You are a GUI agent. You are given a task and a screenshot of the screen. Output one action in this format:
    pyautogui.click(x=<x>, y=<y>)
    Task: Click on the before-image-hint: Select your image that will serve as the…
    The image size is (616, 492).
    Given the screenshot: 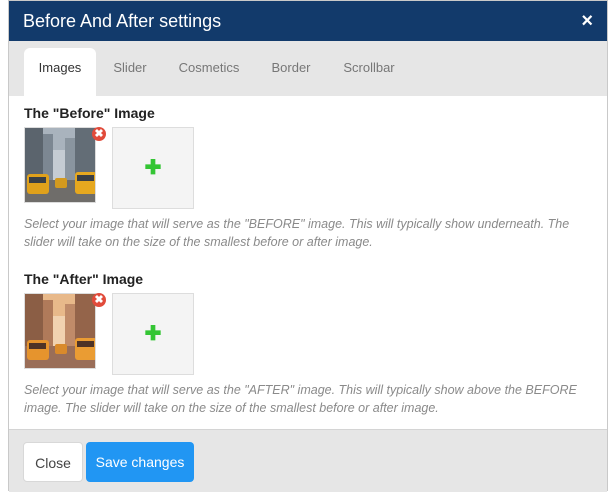 What is the action you would take?
    pyautogui.click(x=297, y=233)
    